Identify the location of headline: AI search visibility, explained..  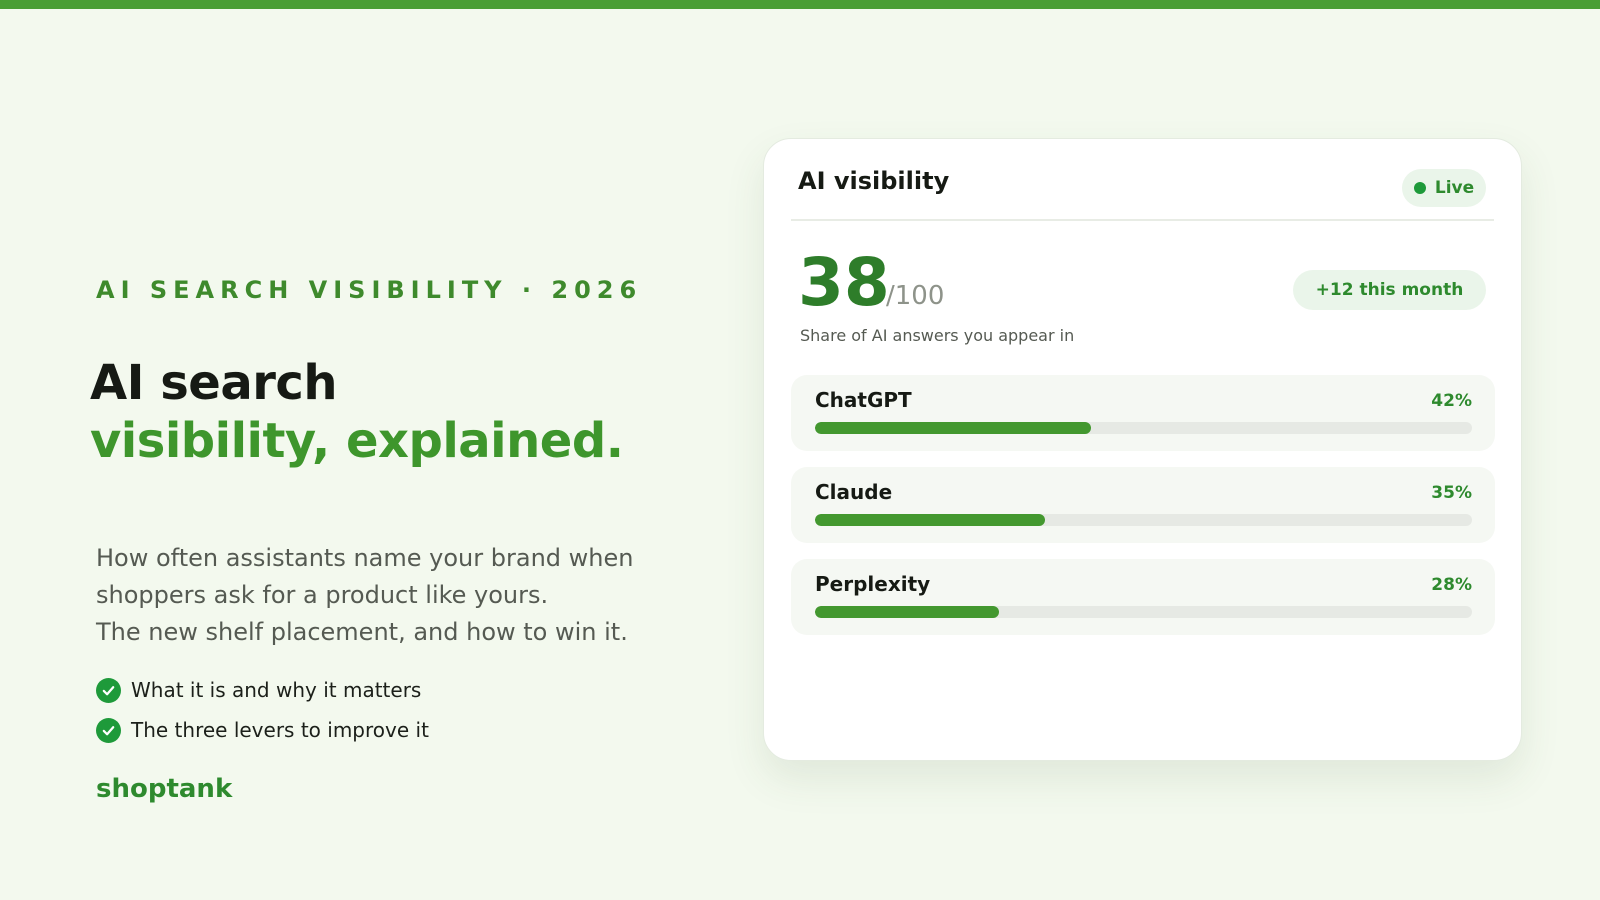
(357, 412).